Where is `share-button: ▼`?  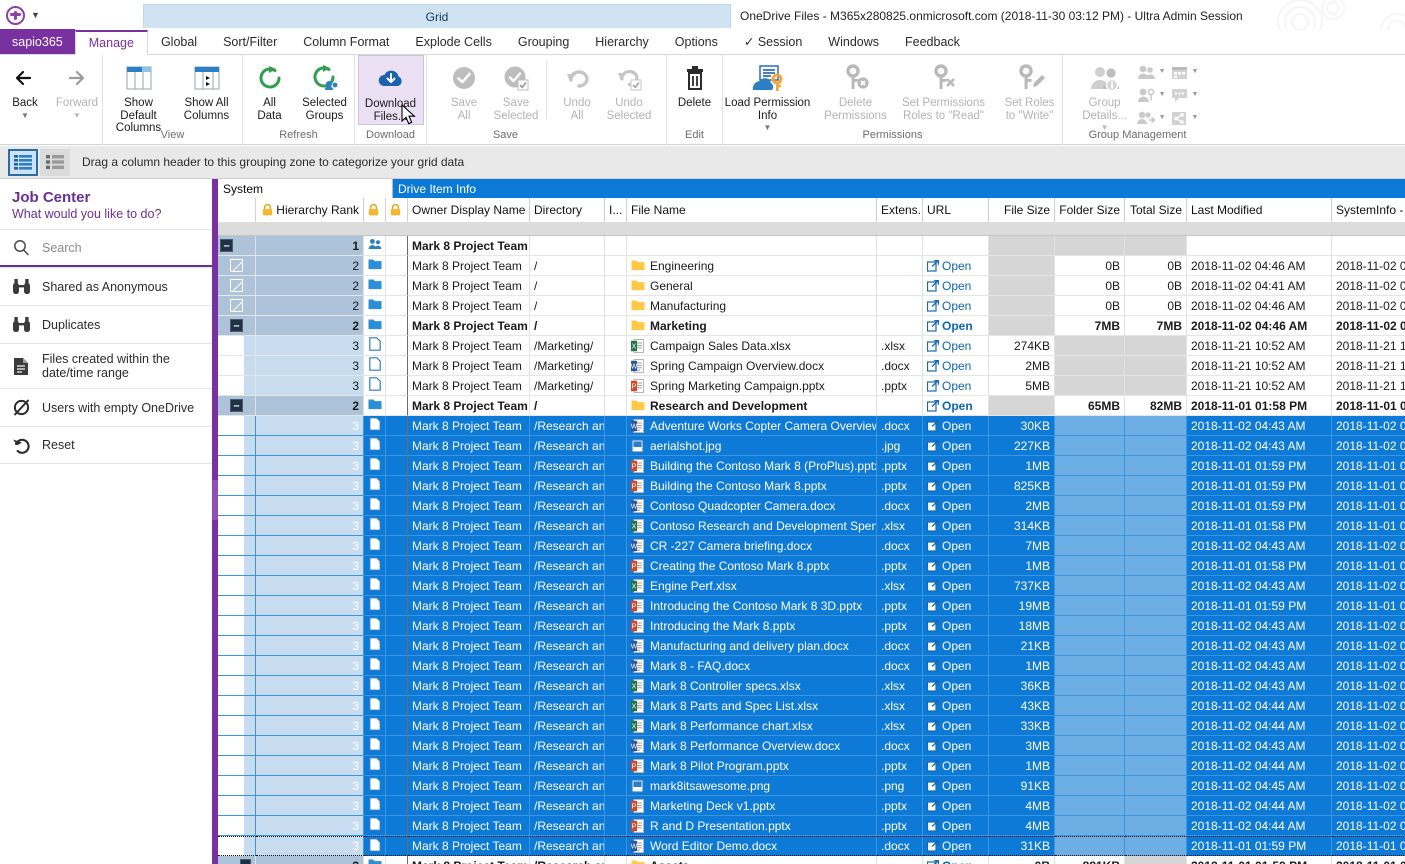
share-button: ▼ is located at coordinates (1184, 117).